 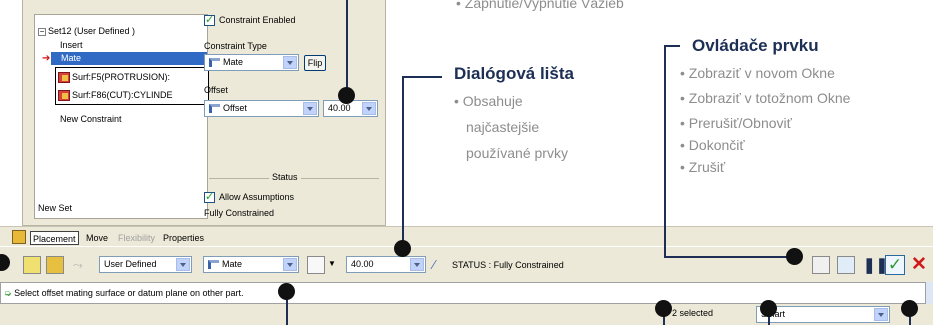 What do you see at coordinates (42, 32) in the screenshot?
I see `collapse-icon: −` at bounding box center [42, 32].